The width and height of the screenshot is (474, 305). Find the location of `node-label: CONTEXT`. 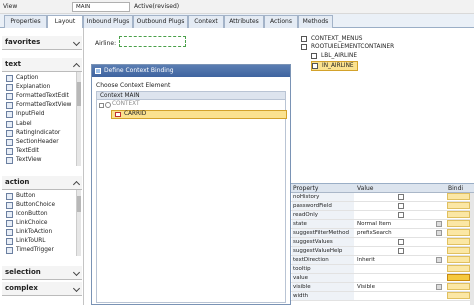

node-label: CONTEXT is located at coordinates (126, 104).